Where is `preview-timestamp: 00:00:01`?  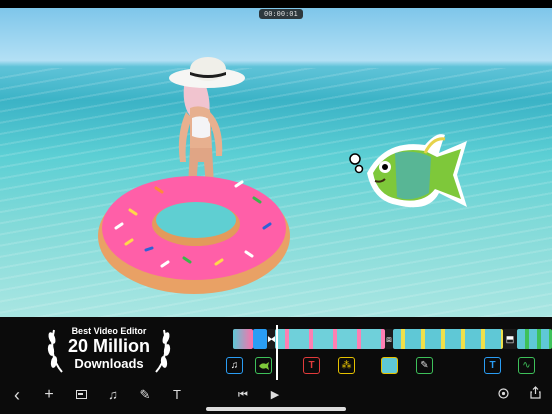 preview-timestamp: 00:00:01 is located at coordinates (281, 14).